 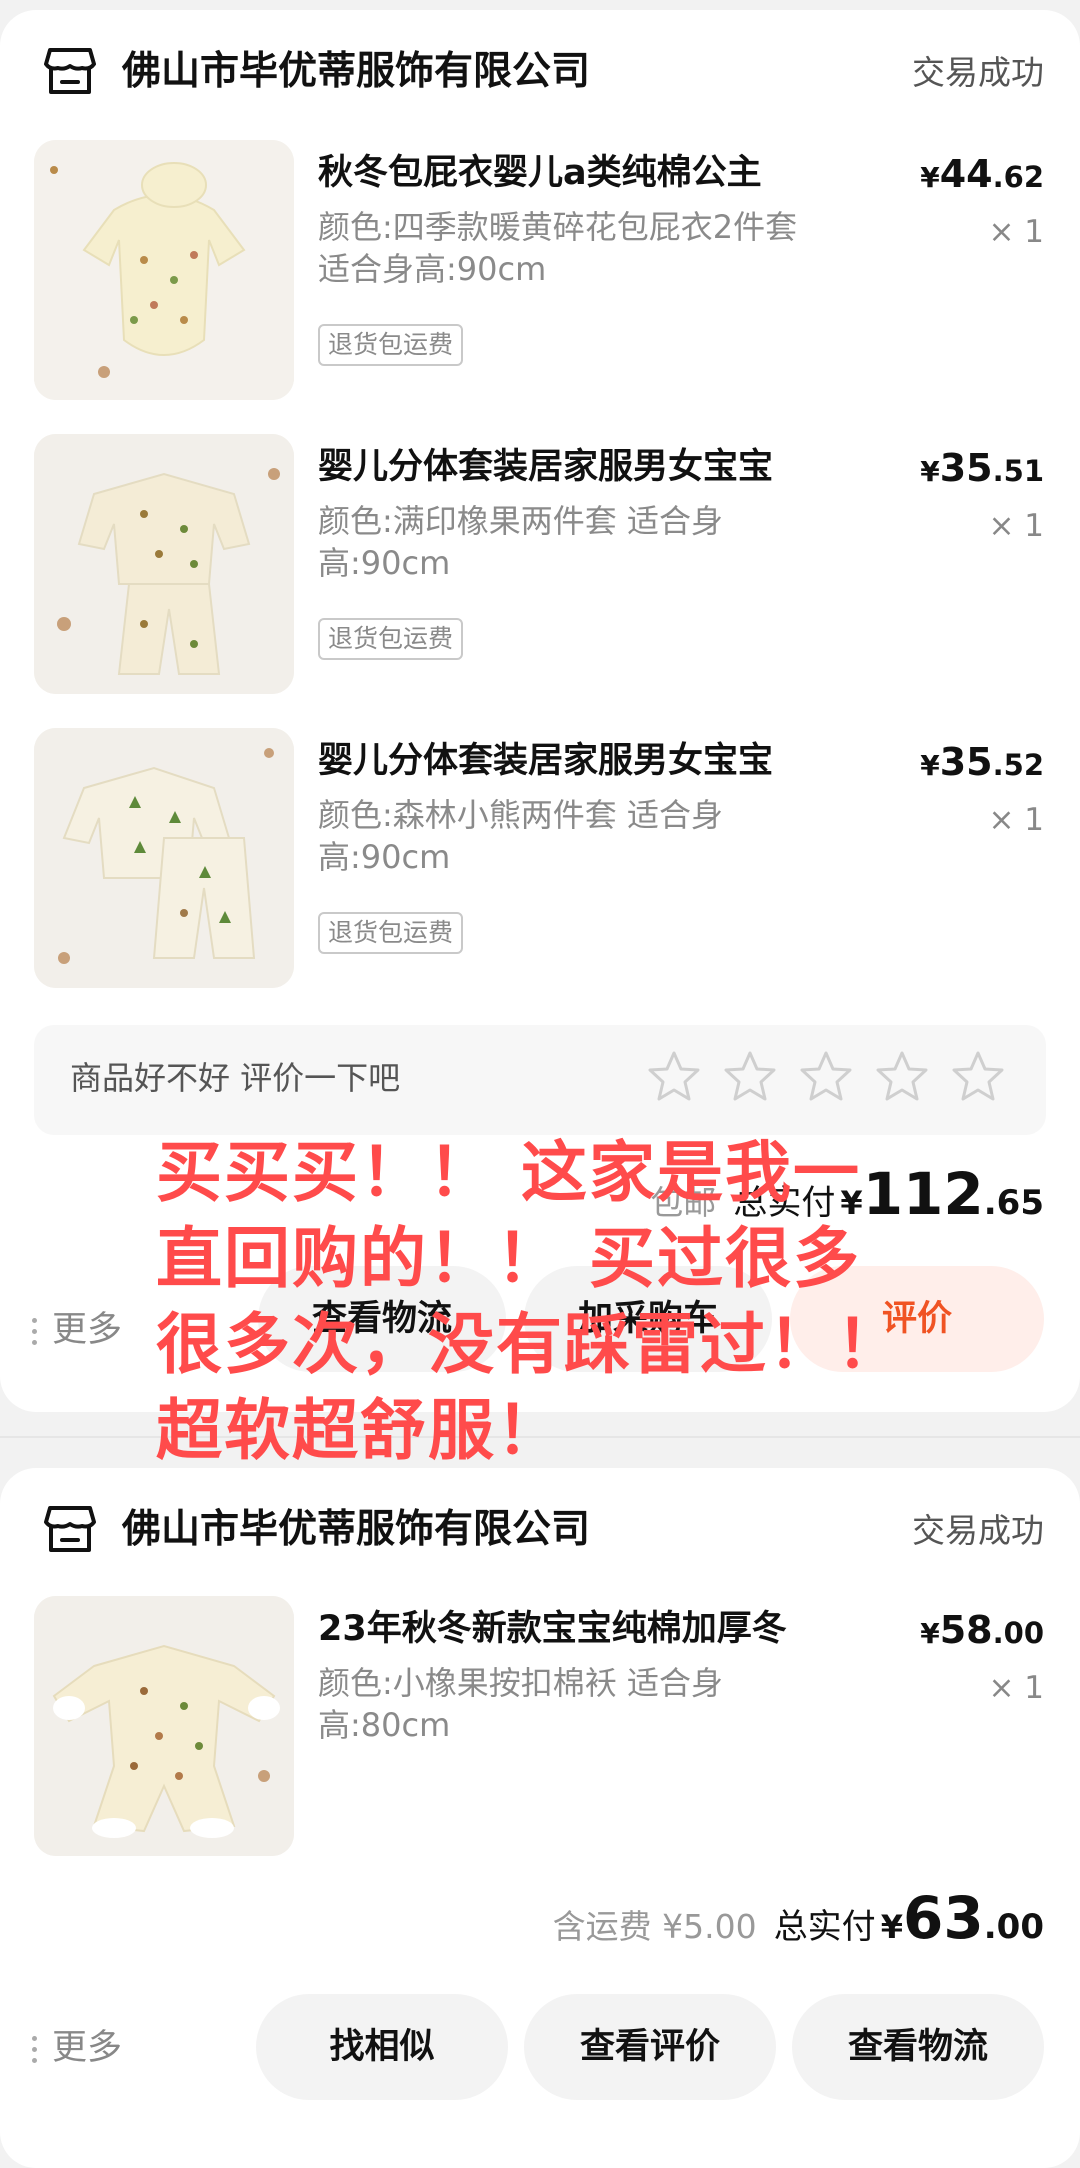 I want to click on find-similar-button: 找相似, so click(x=382, y=2047).